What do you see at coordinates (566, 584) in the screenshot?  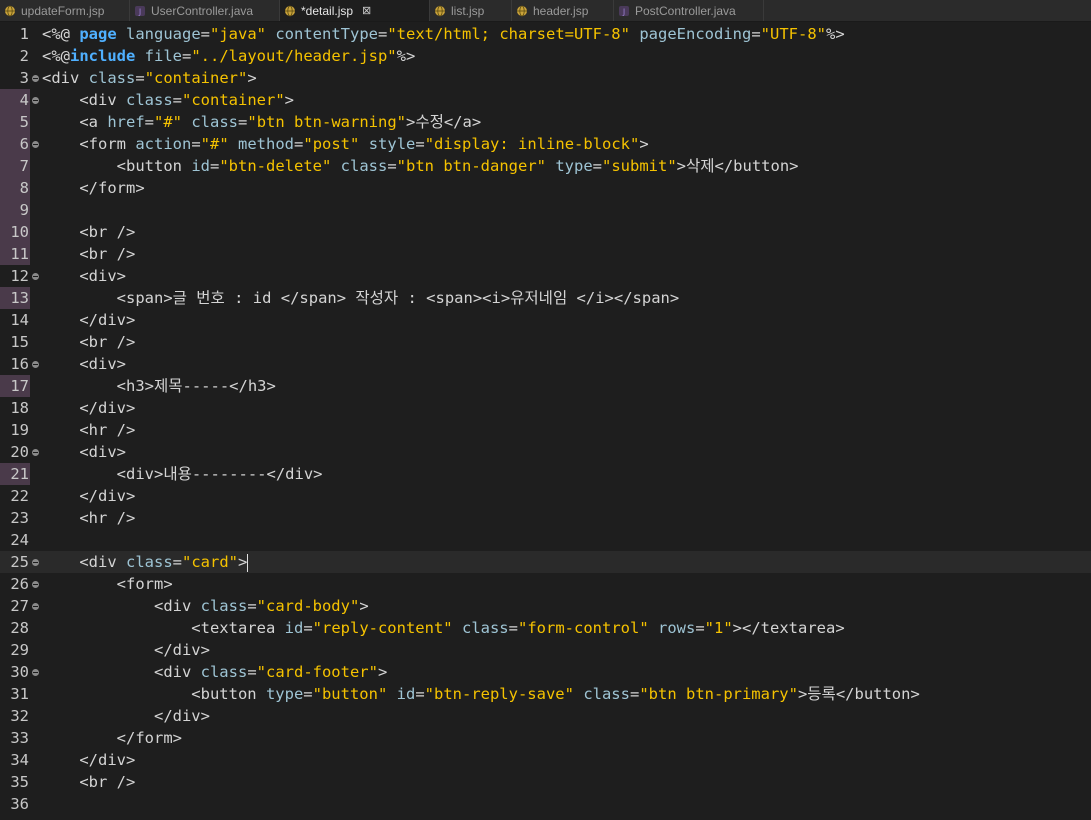 I see `code-text: <form>` at bounding box center [566, 584].